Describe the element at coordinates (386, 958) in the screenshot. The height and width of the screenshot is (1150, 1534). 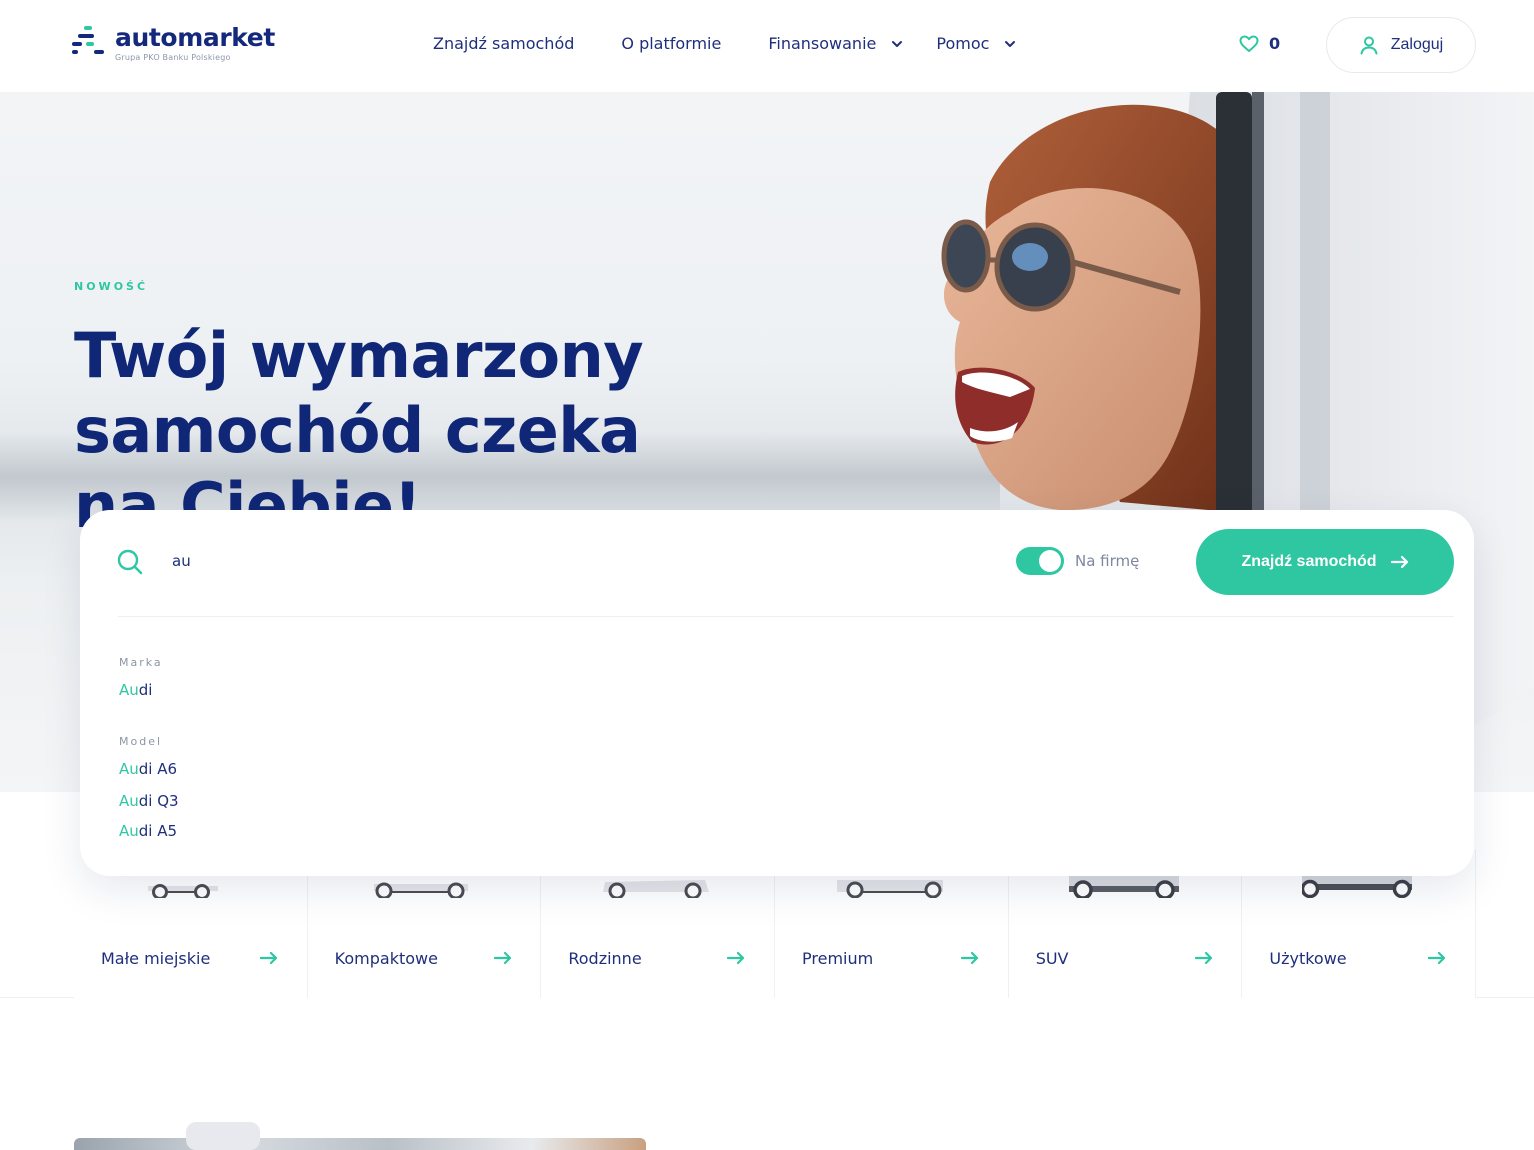
I see `category-label: Kompaktowe` at that location.